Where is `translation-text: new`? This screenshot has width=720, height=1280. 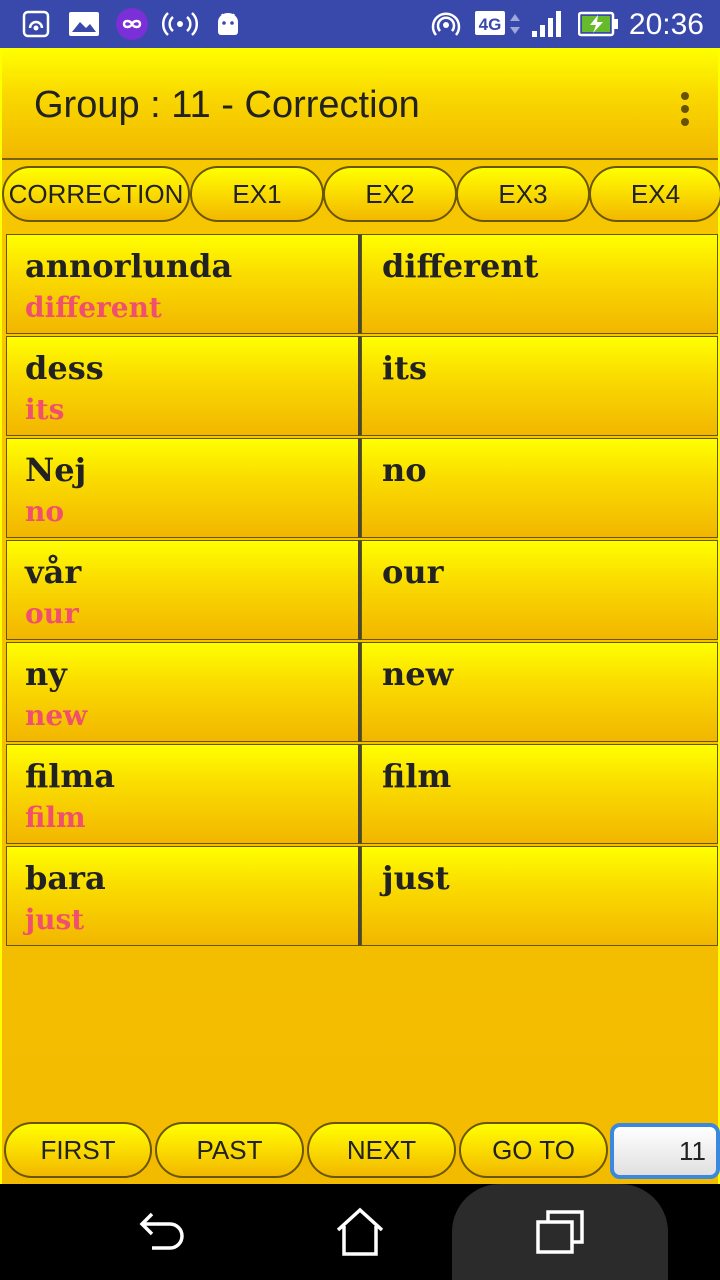 translation-text: new is located at coordinates (56, 715).